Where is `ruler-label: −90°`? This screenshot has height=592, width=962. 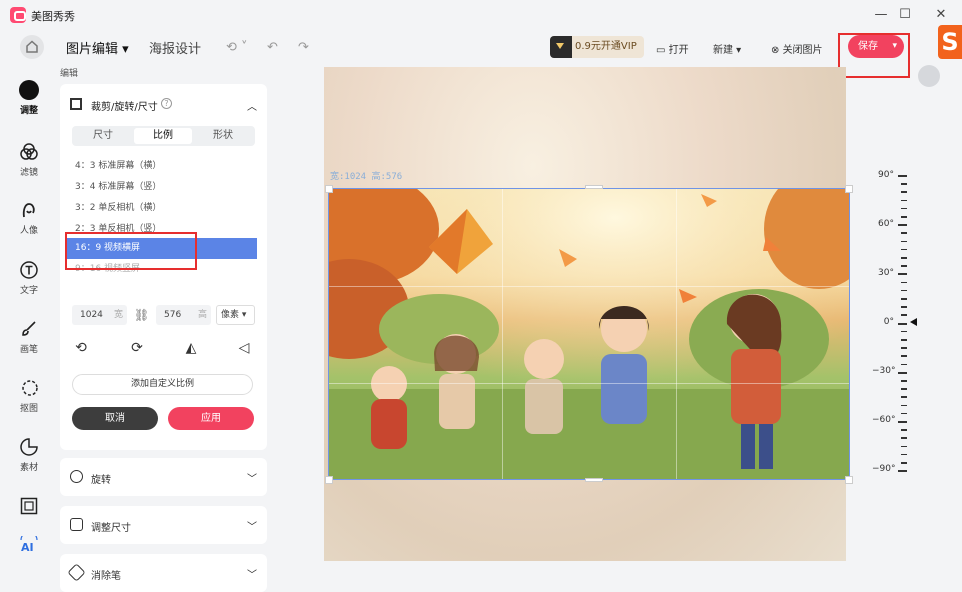
ruler-label: −90° is located at coordinates (884, 469).